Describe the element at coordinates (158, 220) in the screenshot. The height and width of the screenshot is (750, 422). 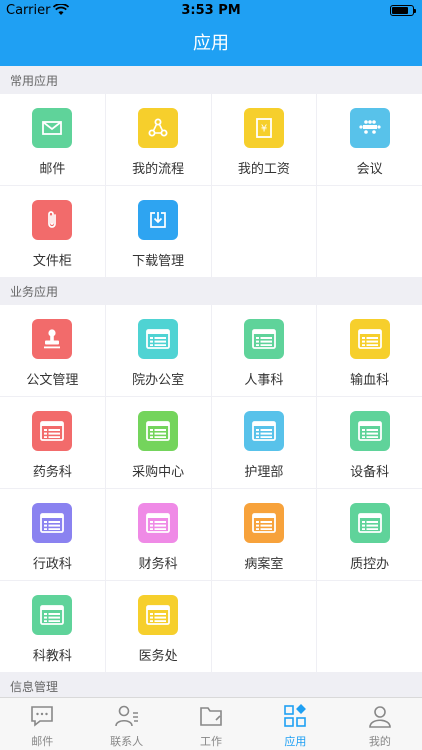
I see `download-icon` at that location.